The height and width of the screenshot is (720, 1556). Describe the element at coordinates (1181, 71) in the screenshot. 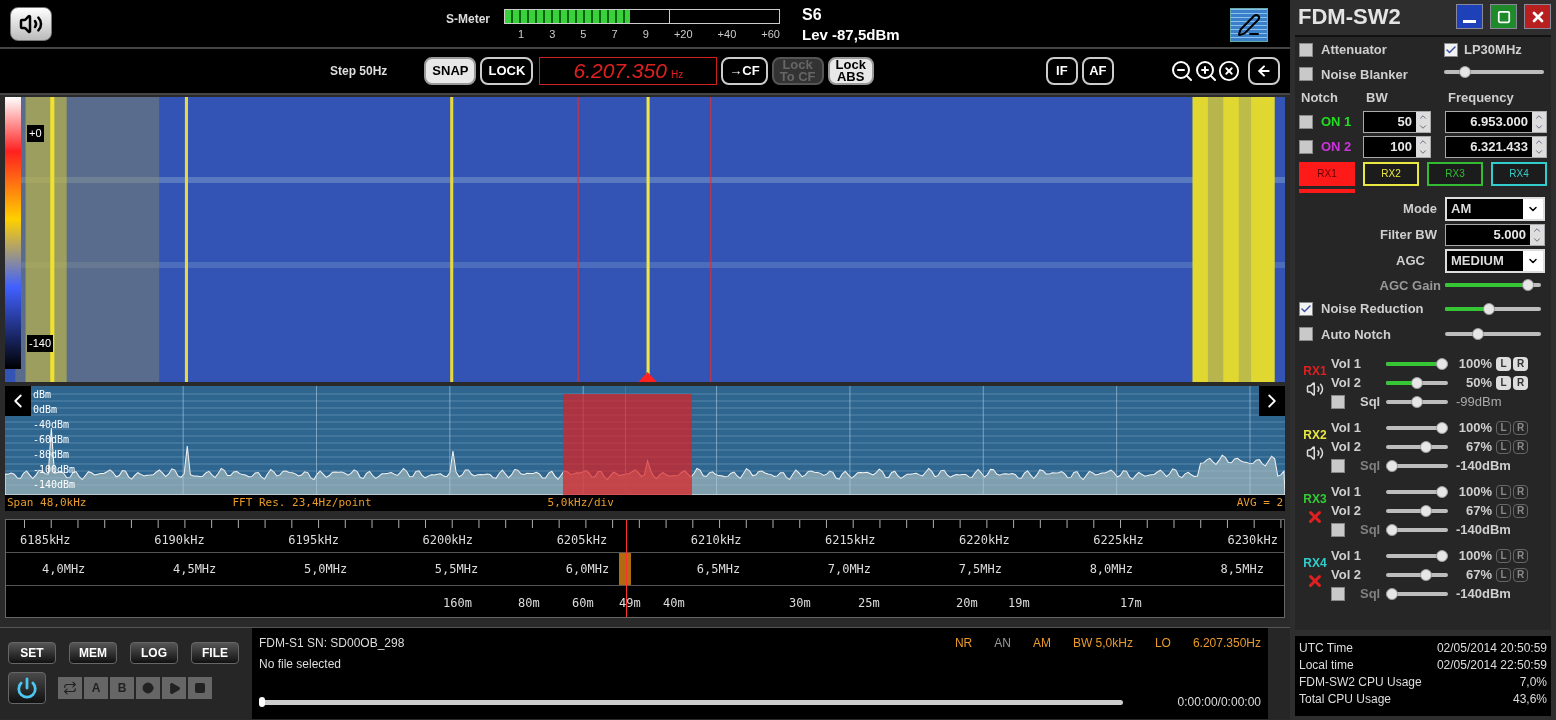

I see `zoom-out-icon` at that location.